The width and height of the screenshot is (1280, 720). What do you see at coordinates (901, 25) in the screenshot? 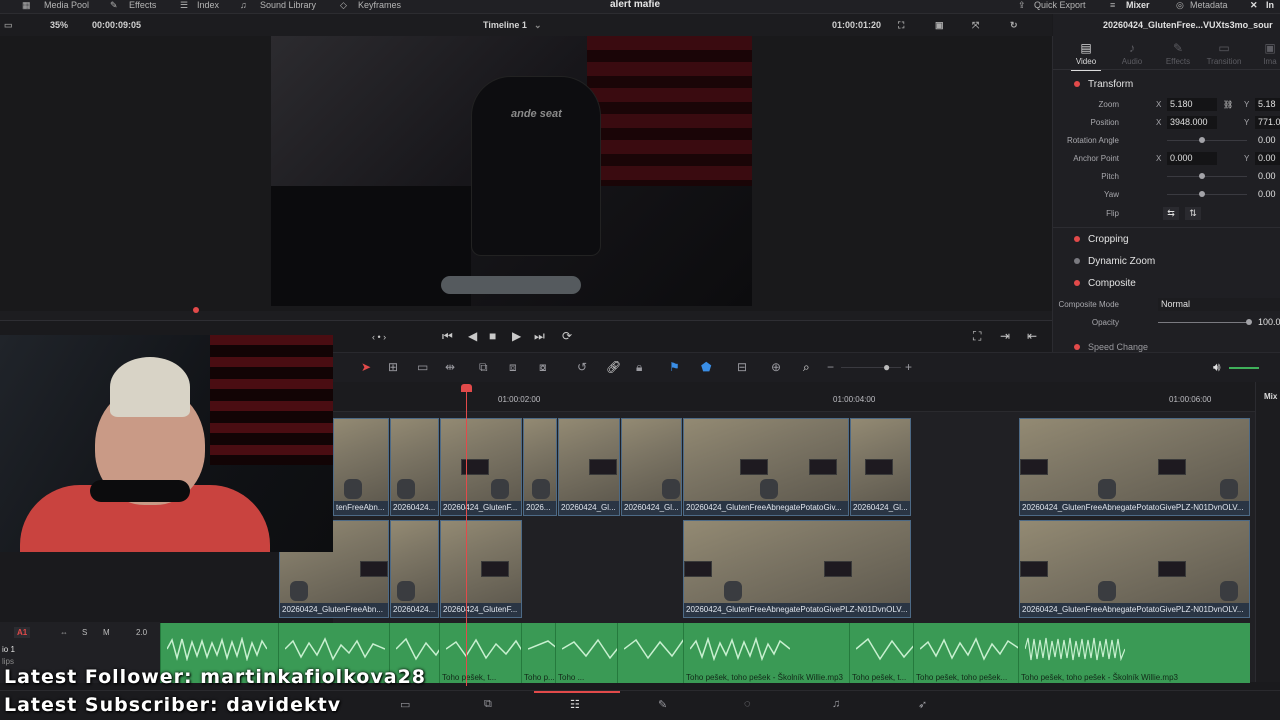
I see `aspect-icon: ⛶` at bounding box center [901, 25].